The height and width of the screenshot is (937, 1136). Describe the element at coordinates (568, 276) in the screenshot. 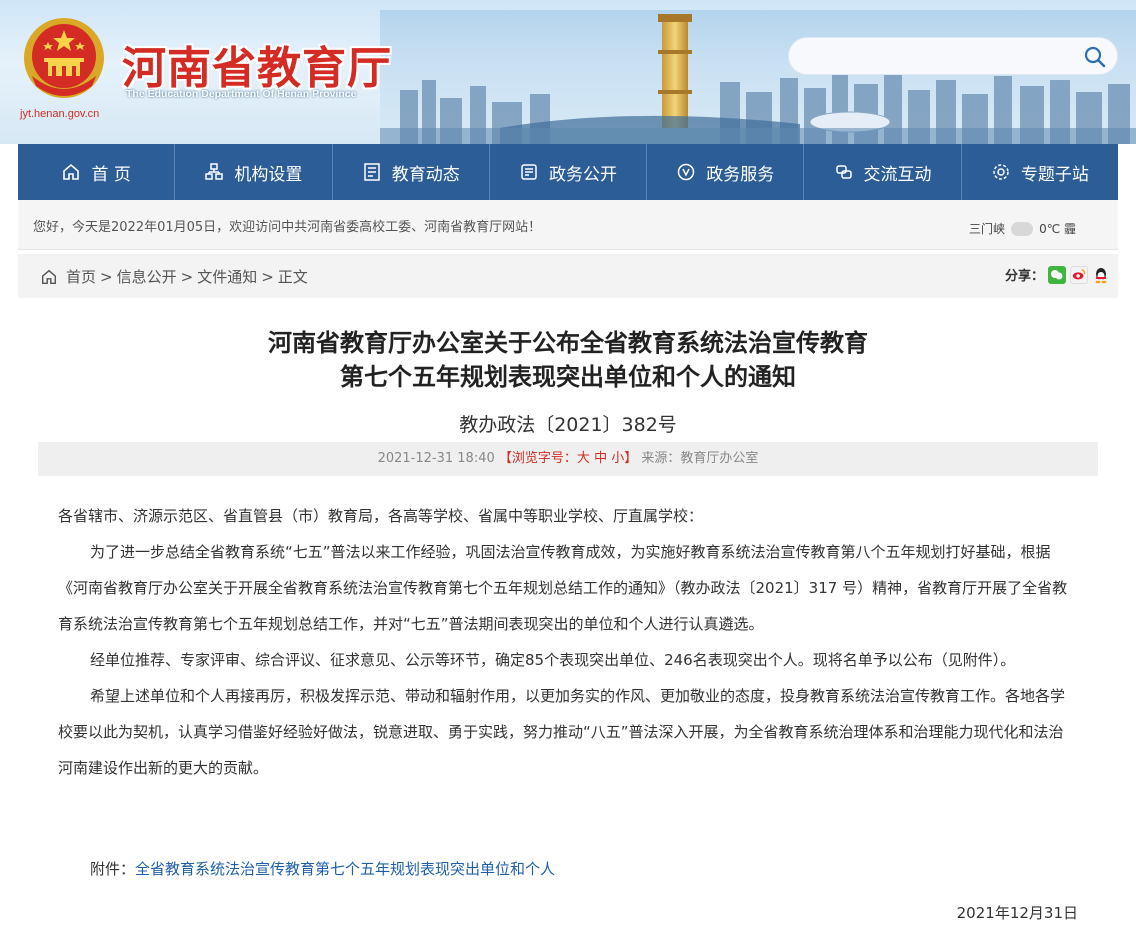

I see `breadcrumb-bar: 首页 > 信息公开 > 文件通知 > 正文 分享：` at that location.